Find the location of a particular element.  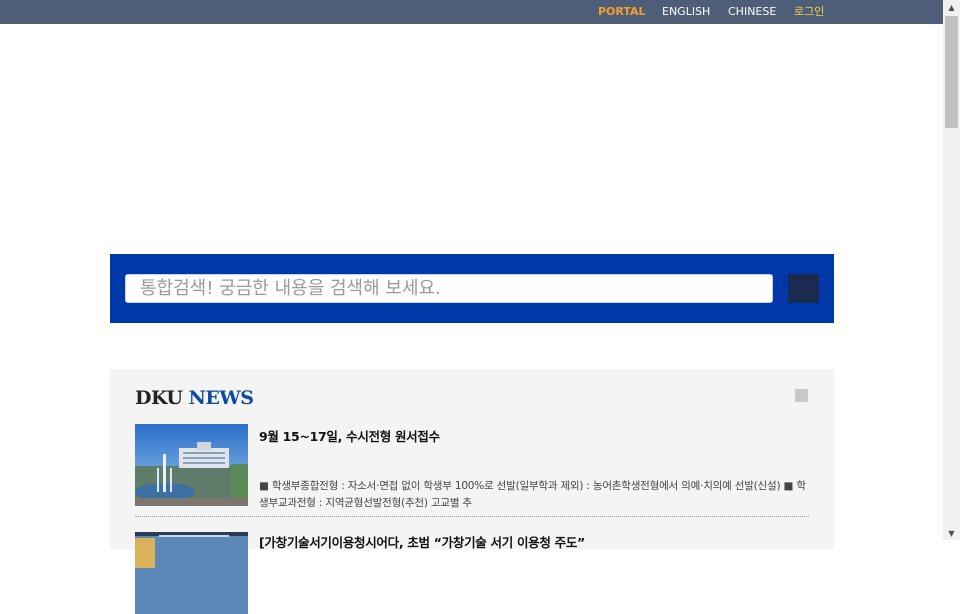

top-bar: PORTAL ENGLISH CHINESE 로그인 is located at coordinates (471, 12).